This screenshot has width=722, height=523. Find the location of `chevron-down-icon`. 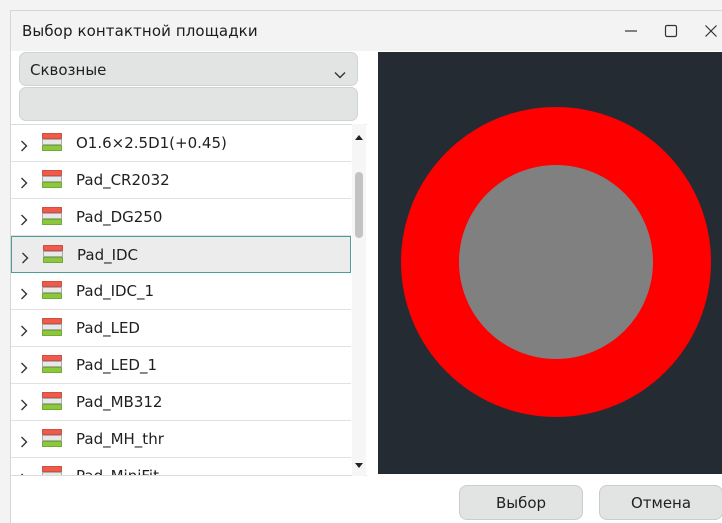

chevron-down-icon is located at coordinates (340, 73).